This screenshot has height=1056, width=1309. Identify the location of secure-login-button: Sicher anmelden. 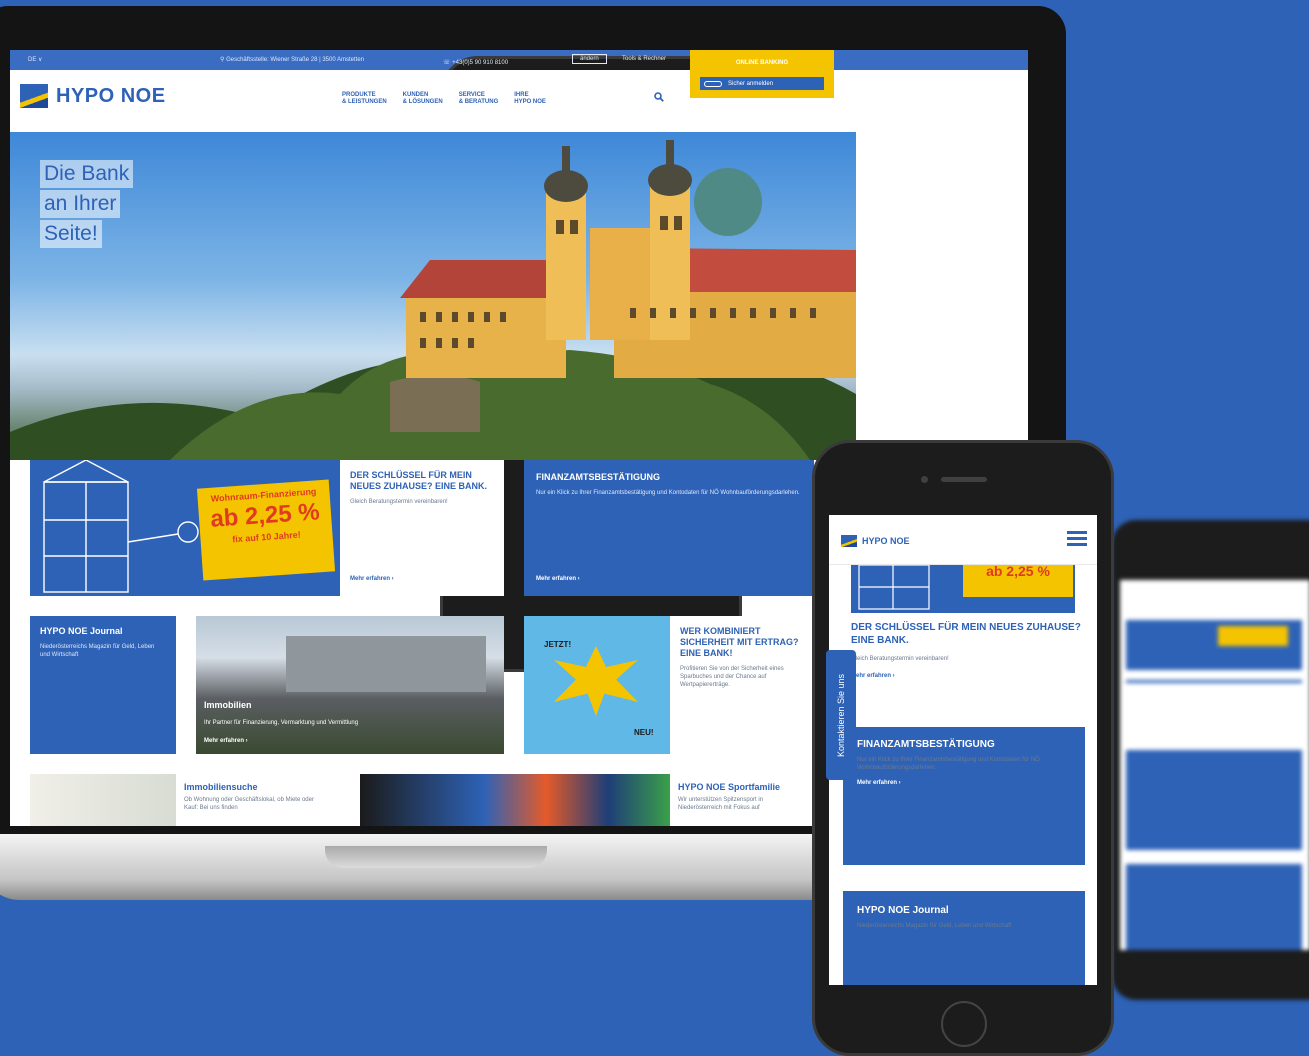
(762, 83).